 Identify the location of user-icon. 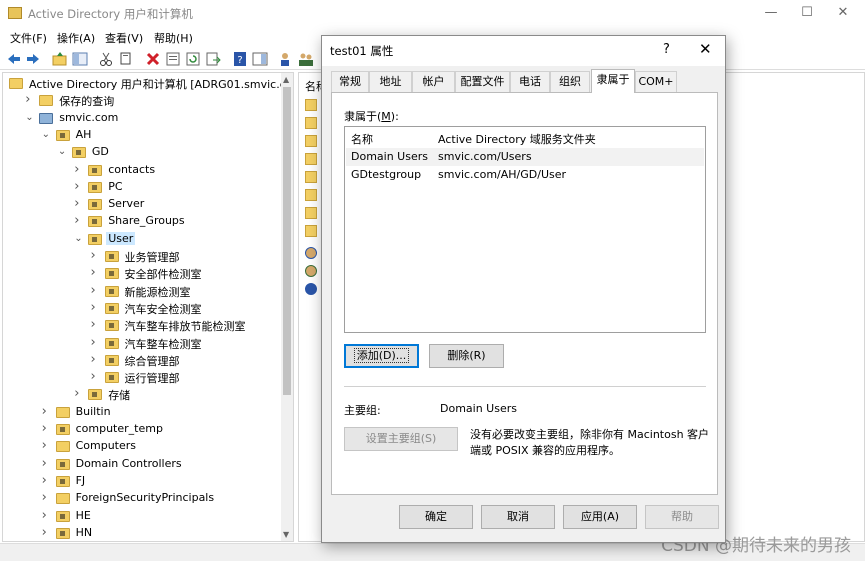
(311, 289).